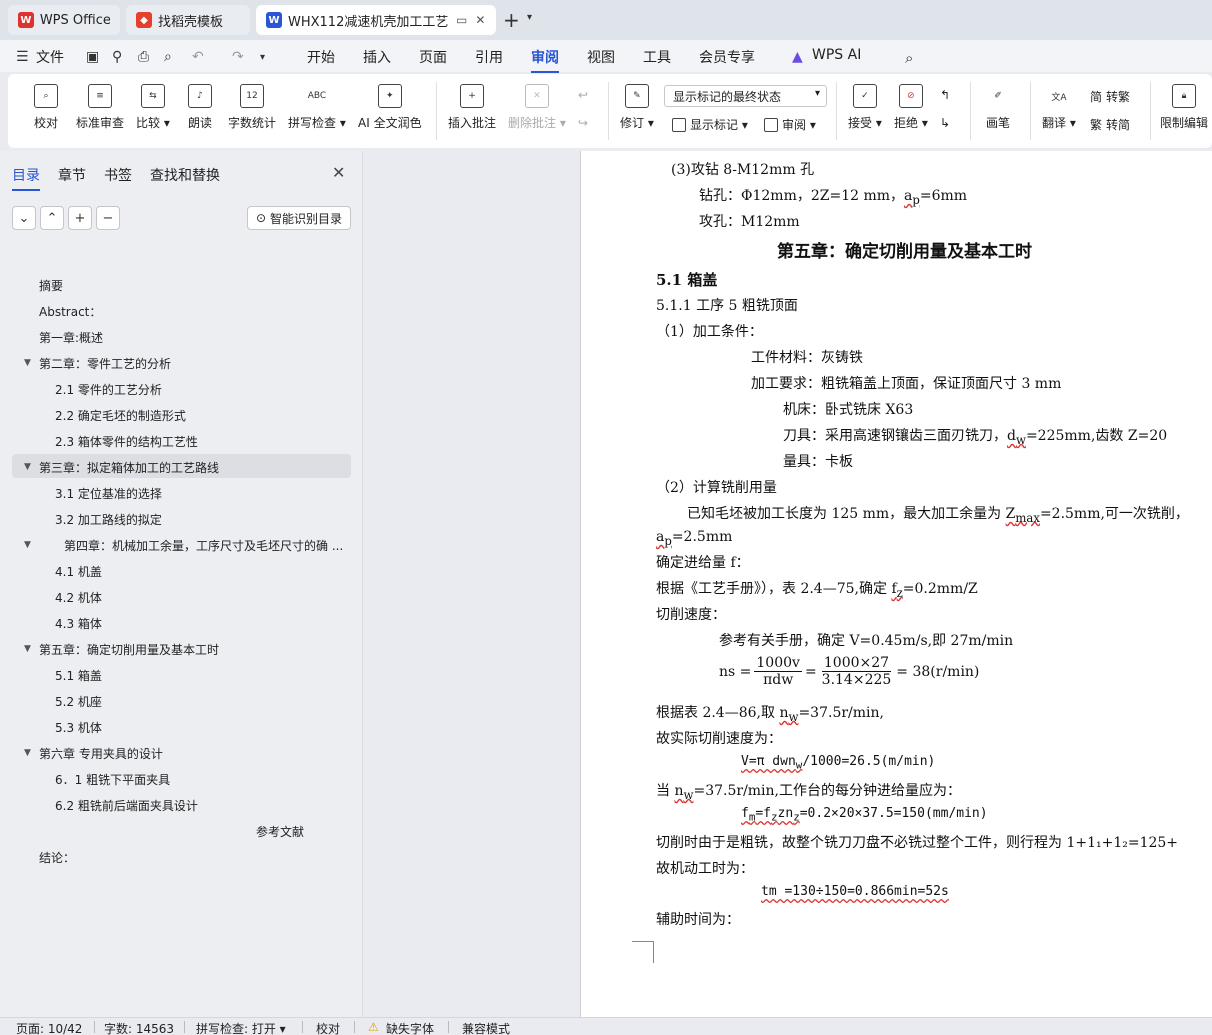  I want to click on print-preview-icon: ⌕, so click(168, 57).